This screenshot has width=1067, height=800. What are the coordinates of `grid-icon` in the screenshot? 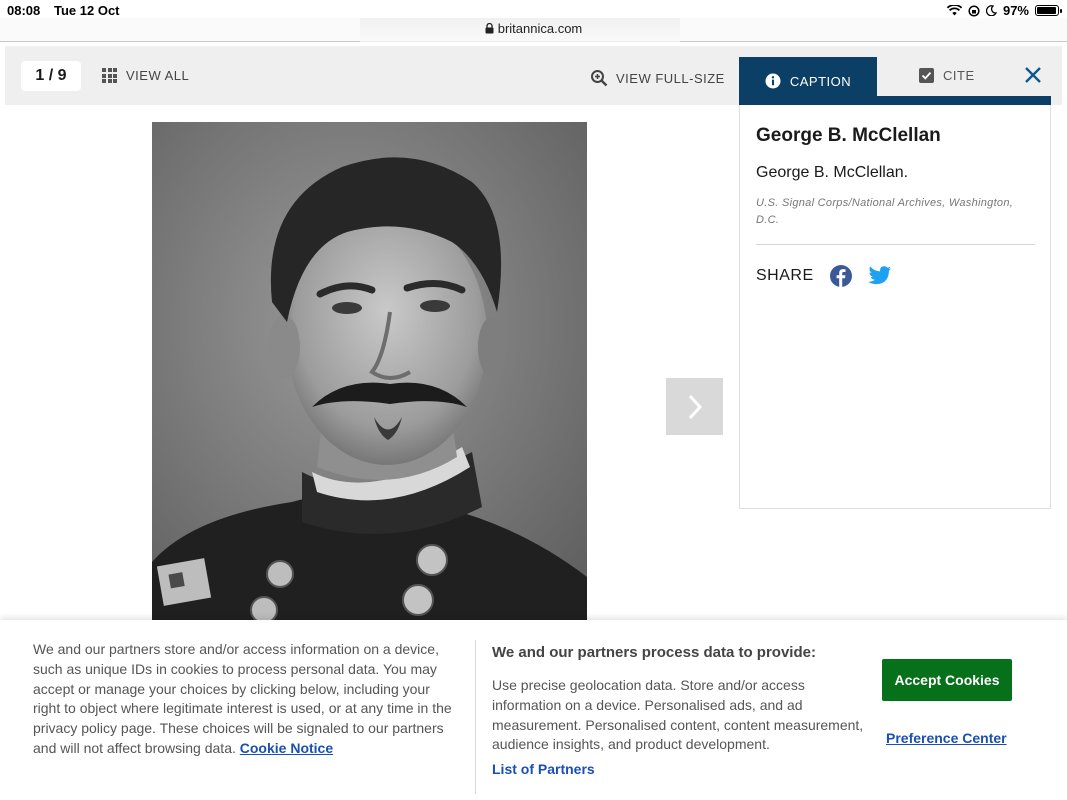 It's located at (109, 75).